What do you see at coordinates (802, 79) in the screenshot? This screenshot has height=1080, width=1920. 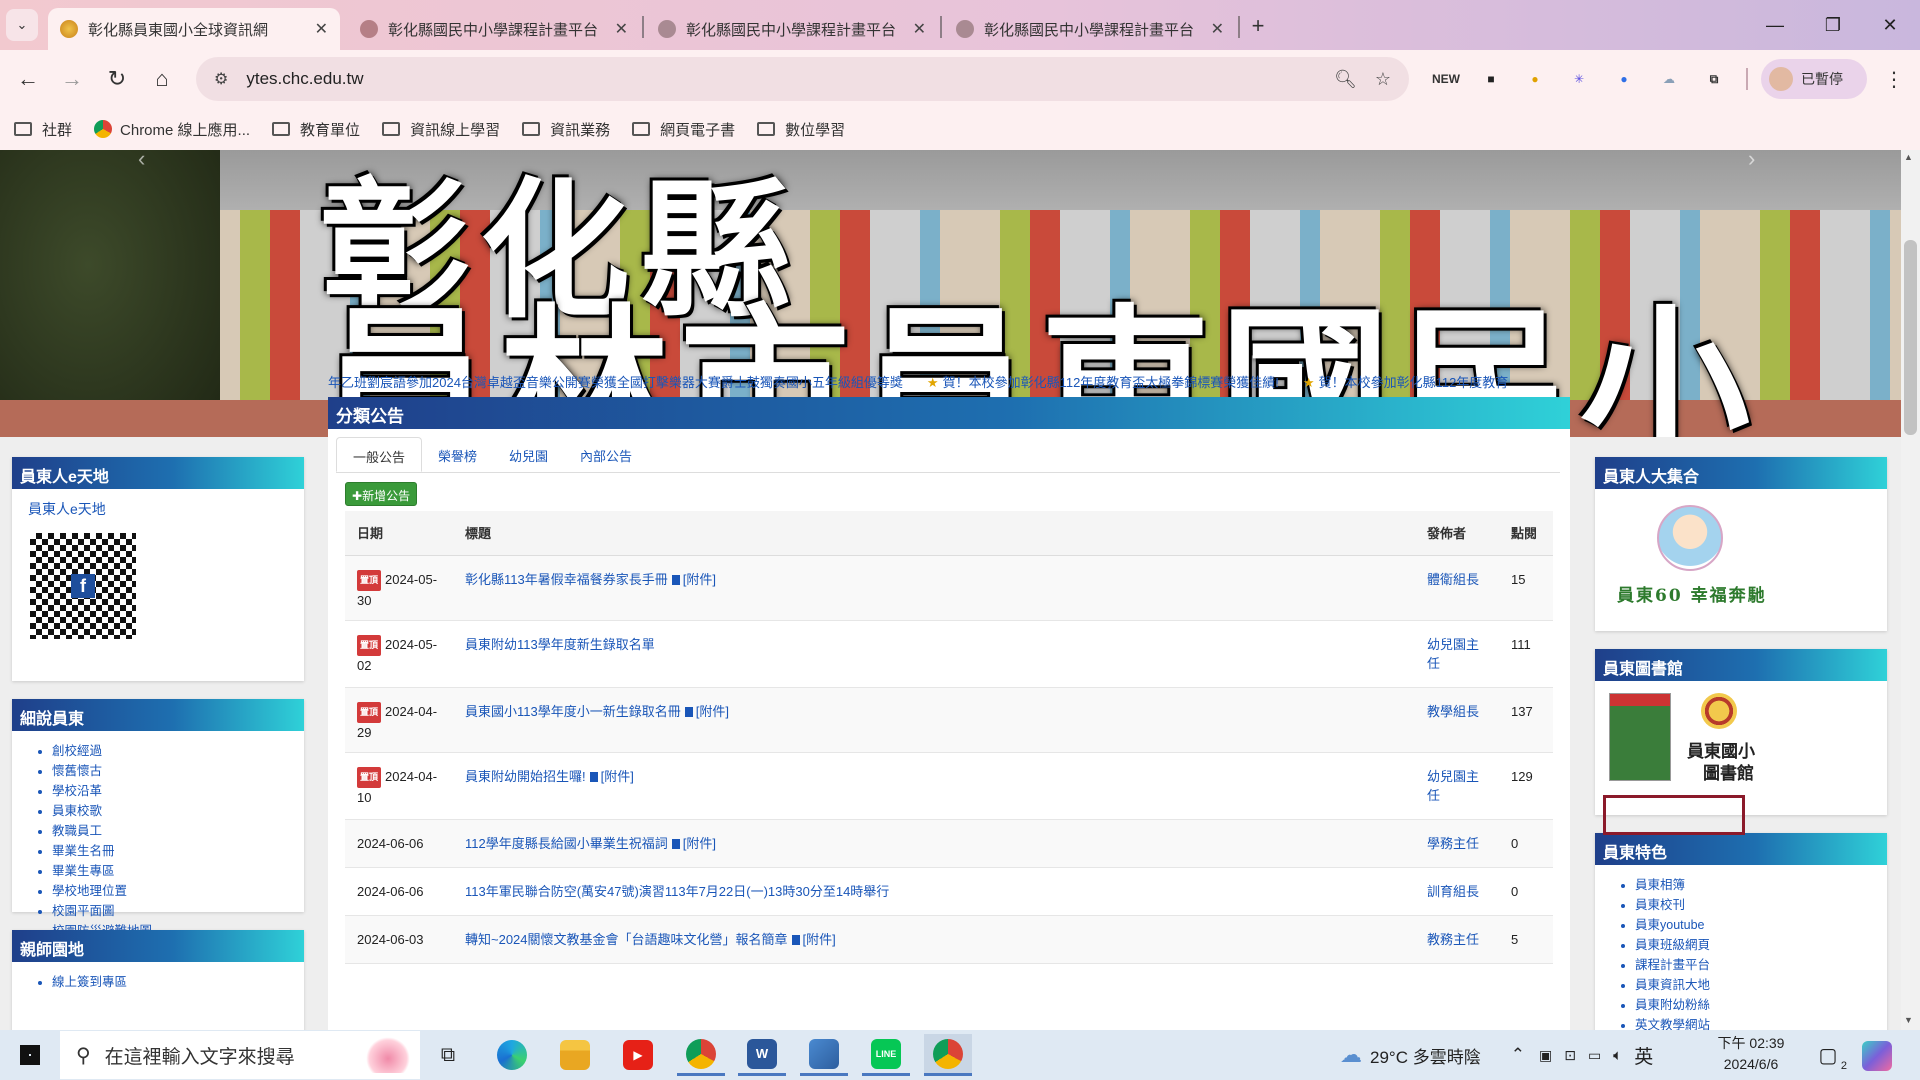 I see `address-bar: ⚙ ytes.chc.edu.tw 🔍︎ ☆` at bounding box center [802, 79].